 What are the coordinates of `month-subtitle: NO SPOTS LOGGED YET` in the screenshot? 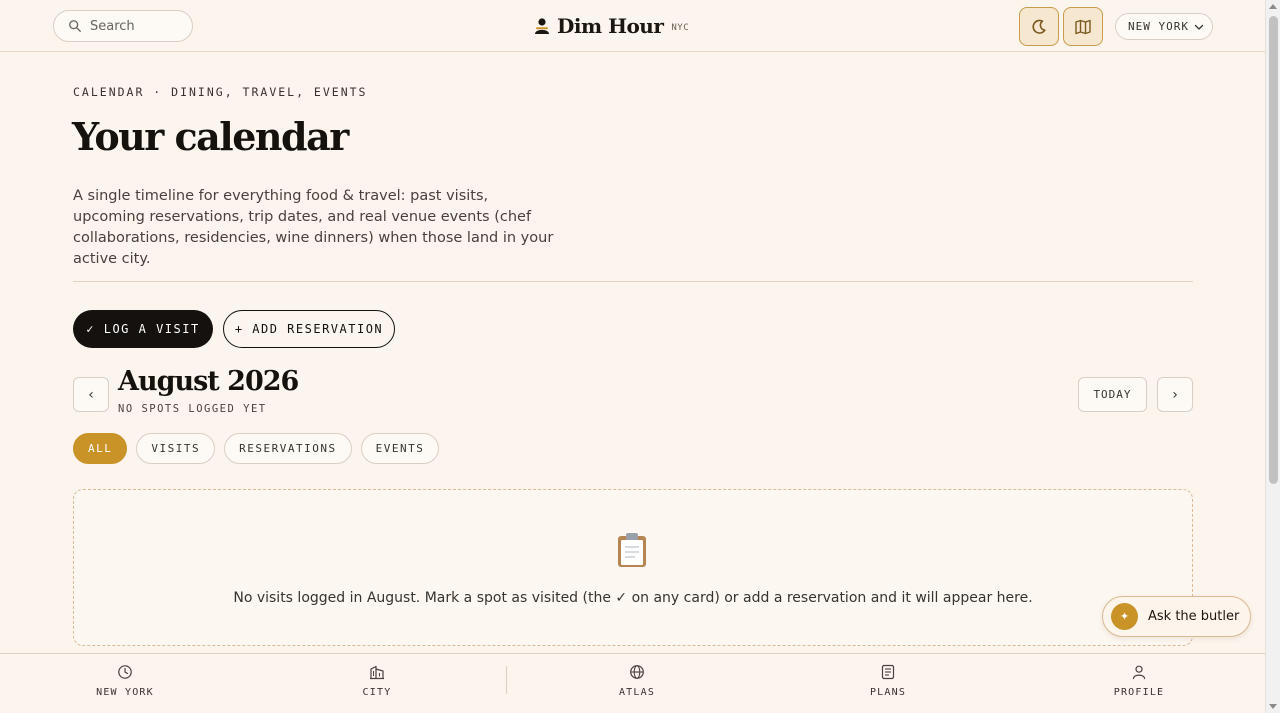 It's located at (192, 409).